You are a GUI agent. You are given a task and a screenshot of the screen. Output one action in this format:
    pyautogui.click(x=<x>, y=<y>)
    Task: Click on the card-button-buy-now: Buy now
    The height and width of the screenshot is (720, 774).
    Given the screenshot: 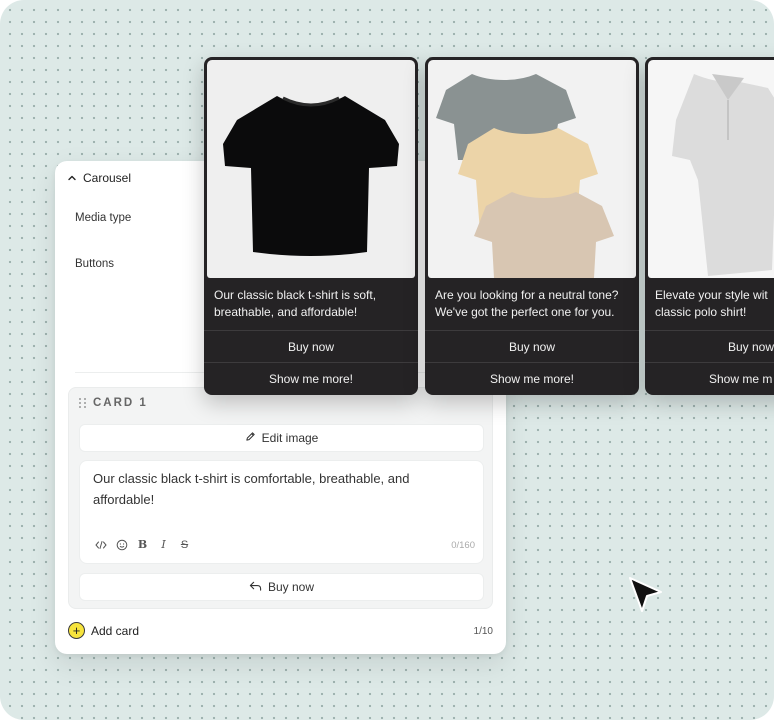 What is the action you would take?
    pyautogui.click(x=281, y=587)
    